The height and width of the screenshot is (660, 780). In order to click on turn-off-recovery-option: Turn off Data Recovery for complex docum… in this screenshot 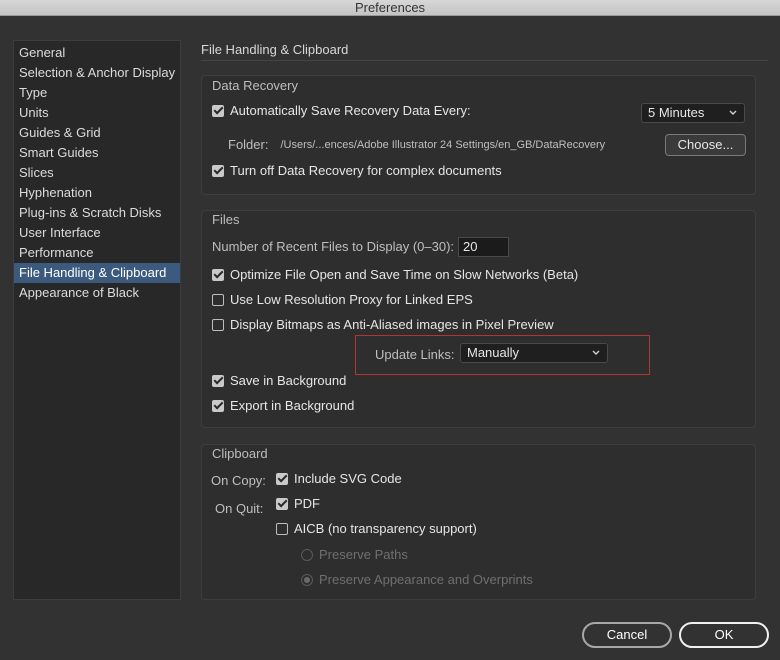, I will do `click(357, 170)`.